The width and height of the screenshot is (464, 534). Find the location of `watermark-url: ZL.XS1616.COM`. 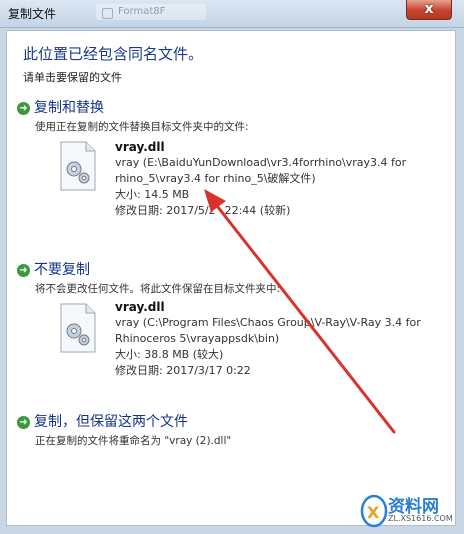

watermark-url: ZL.XS1616.COM is located at coordinates (420, 518).